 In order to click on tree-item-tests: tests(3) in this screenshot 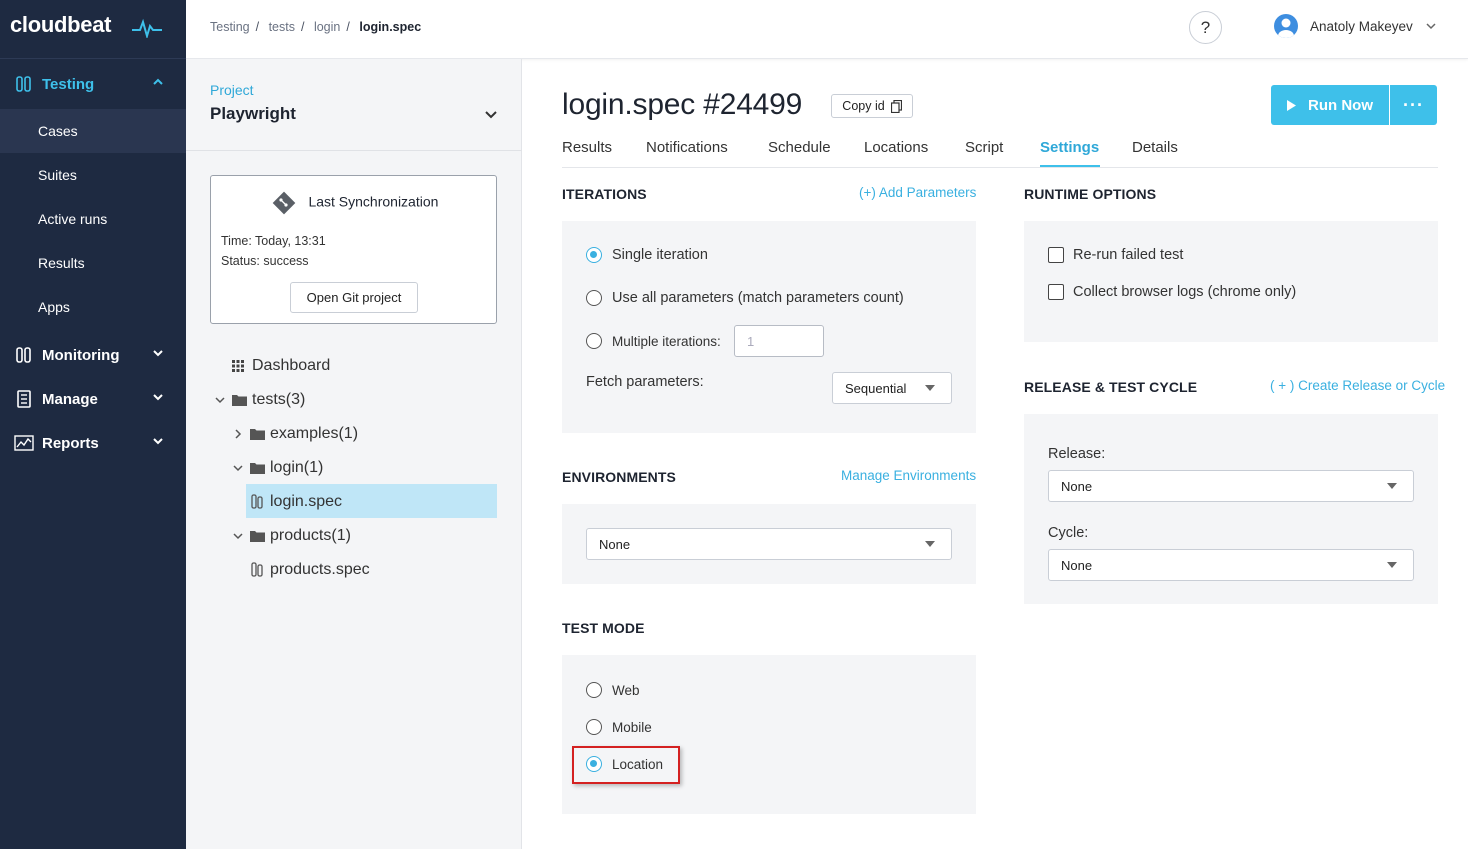, I will do `click(258, 400)`.